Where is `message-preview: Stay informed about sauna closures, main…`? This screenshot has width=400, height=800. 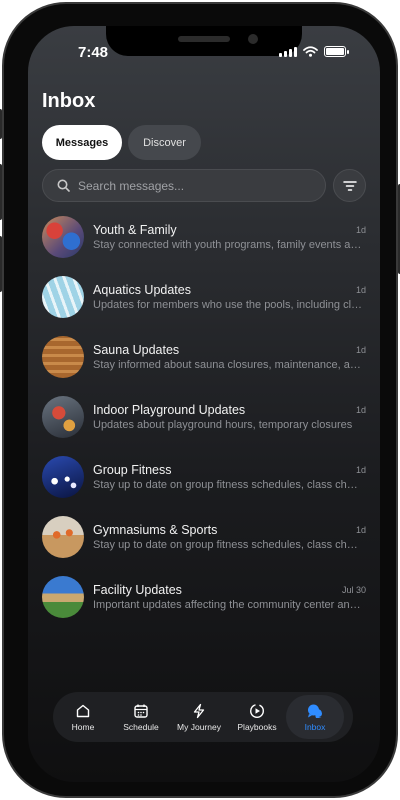 message-preview: Stay informed about sauna closures, main… is located at coordinates (228, 365).